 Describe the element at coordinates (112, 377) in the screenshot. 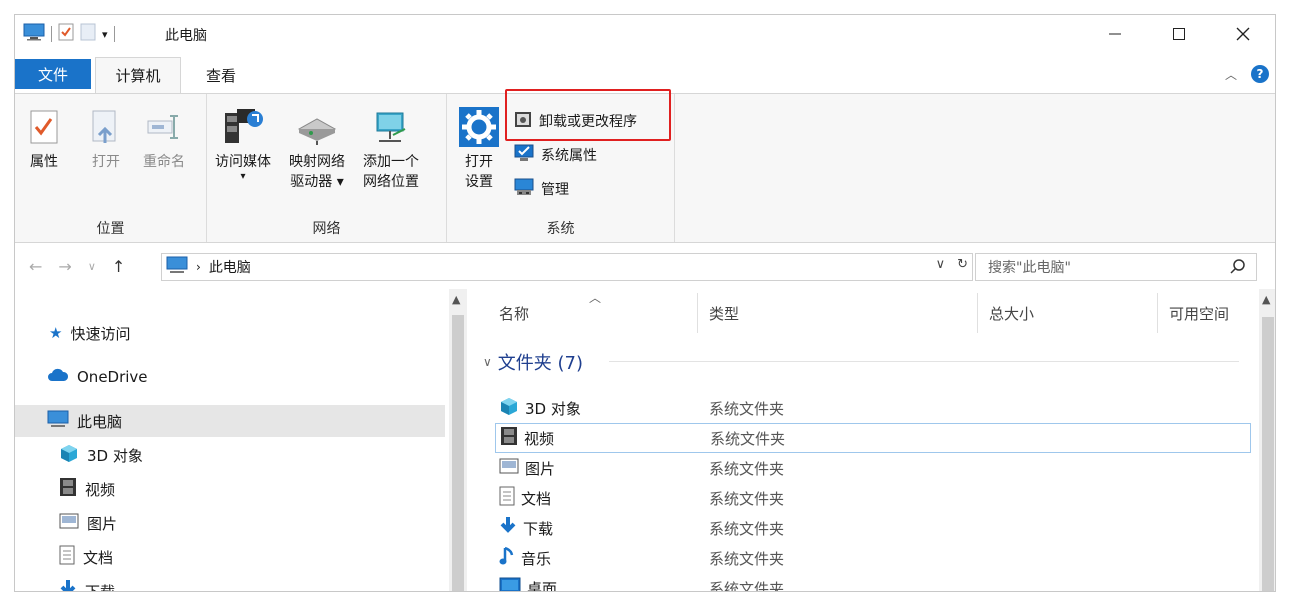

I see `nav-label: OneDrive` at that location.